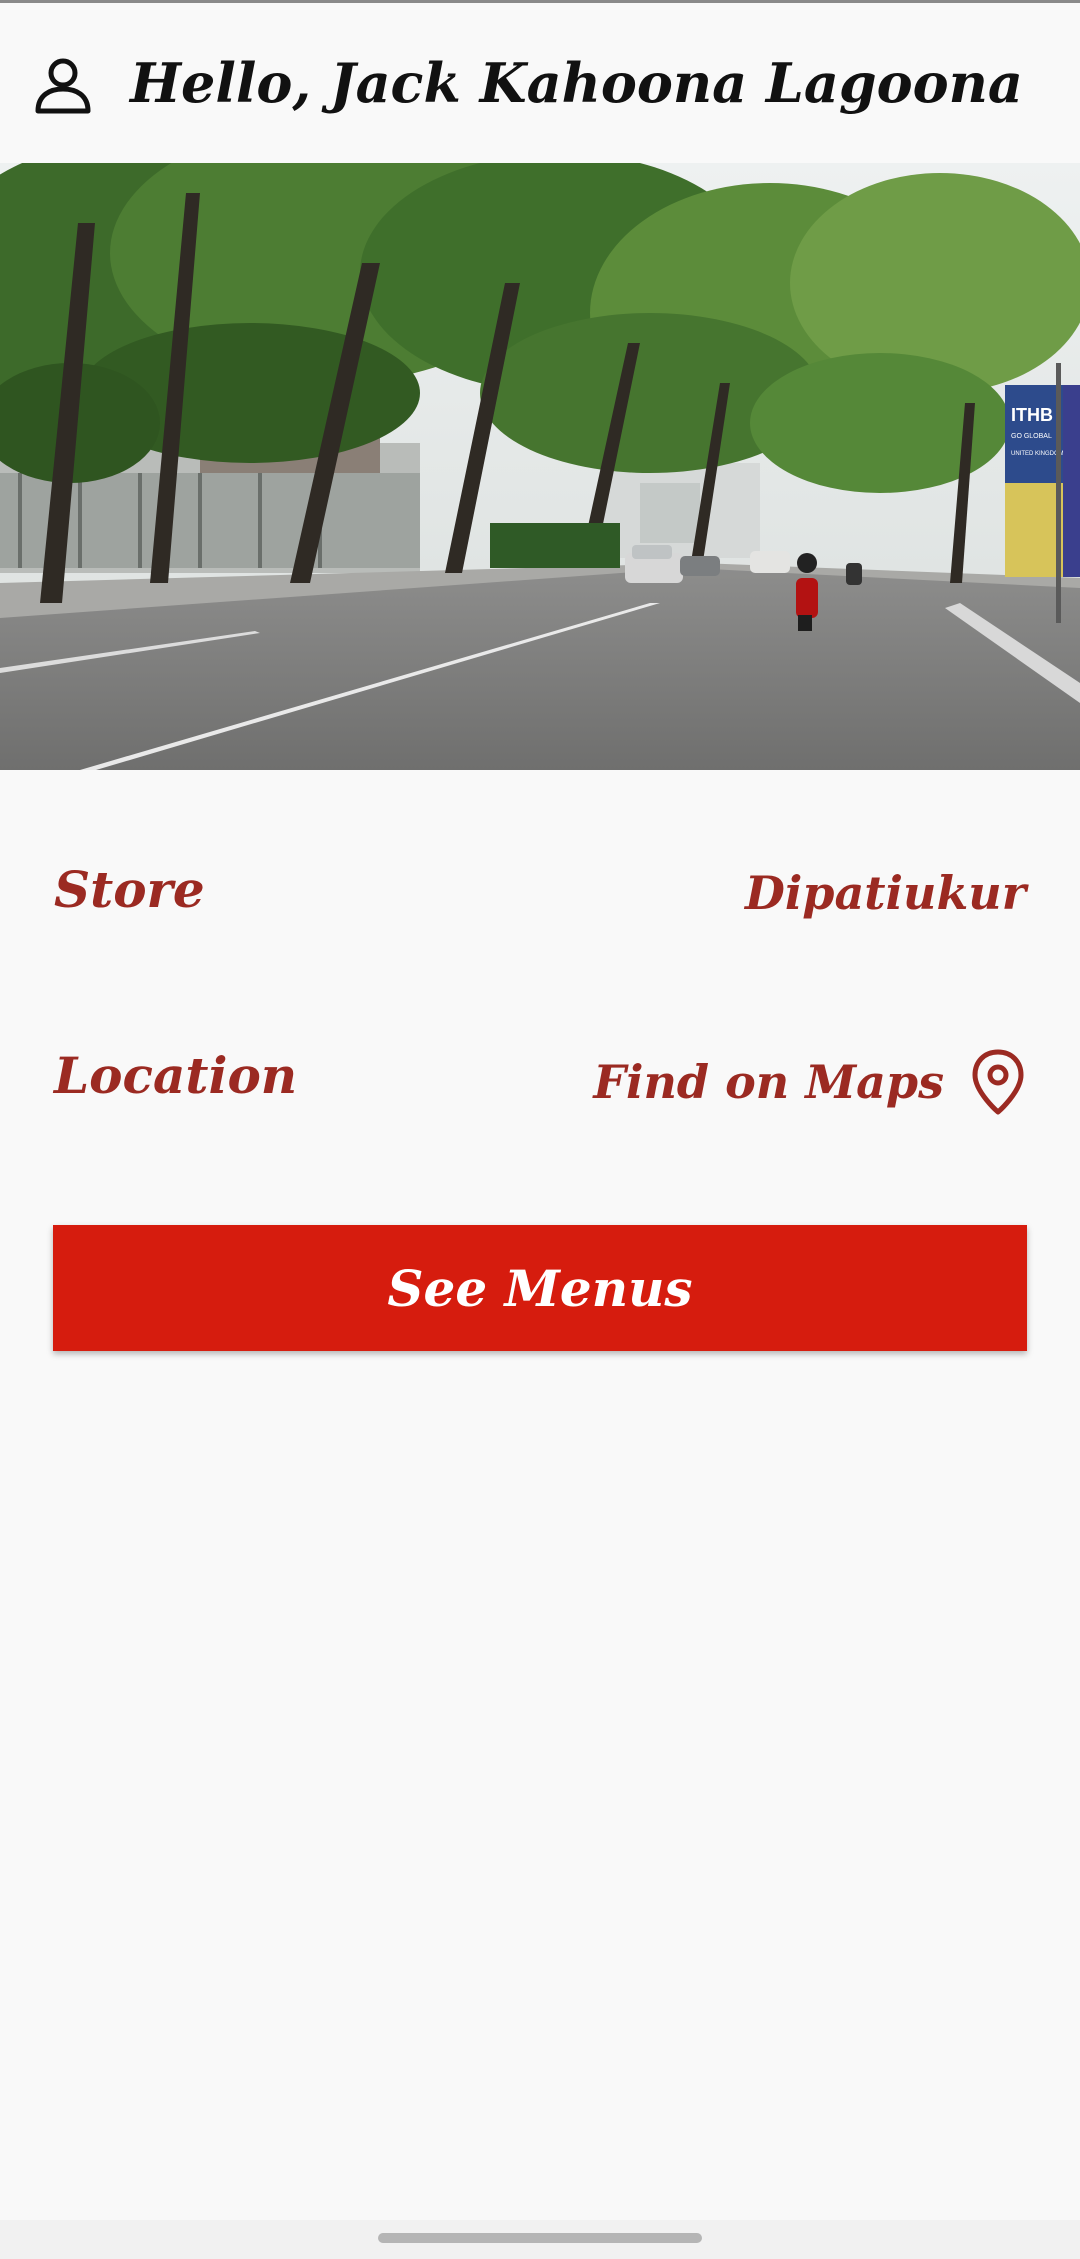 Image resolution: width=1080 pixels, height=2259 pixels. I want to click on home-indicator, so click(540, 2238).